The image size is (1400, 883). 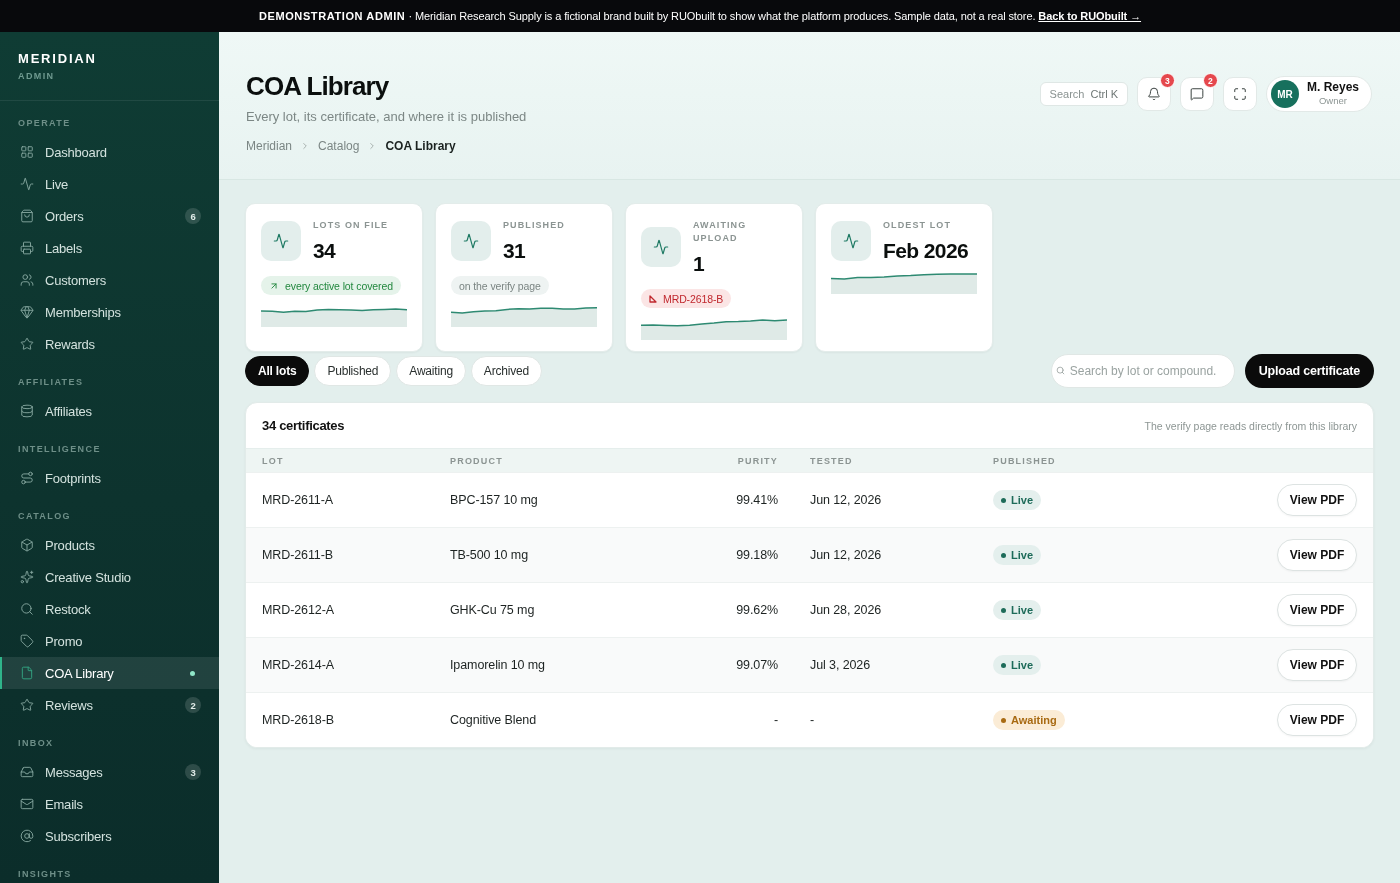 I want to click on table-cell-text: MRD-2614-A, so click(x=298, y=665).